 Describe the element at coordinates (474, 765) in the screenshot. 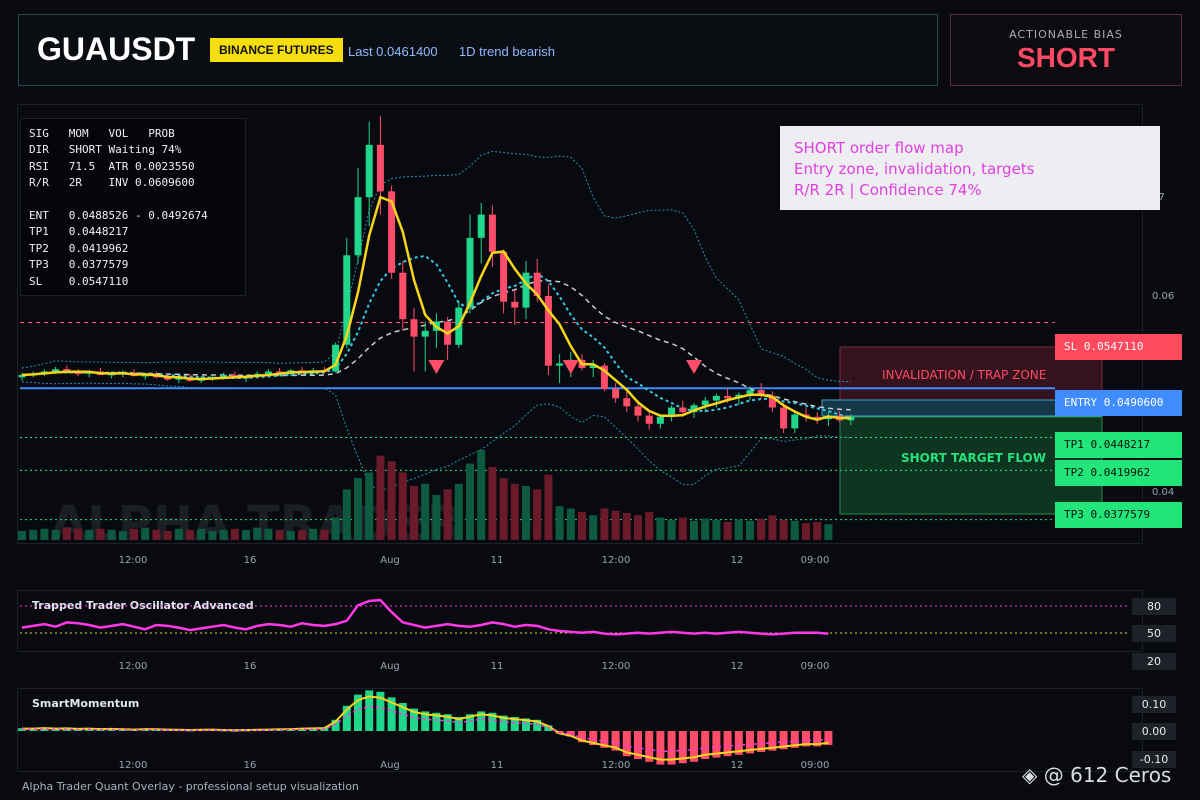

I see `momentum-time-axis: 12:00 16 Aug 11 12:00 12 09:00` at that location.